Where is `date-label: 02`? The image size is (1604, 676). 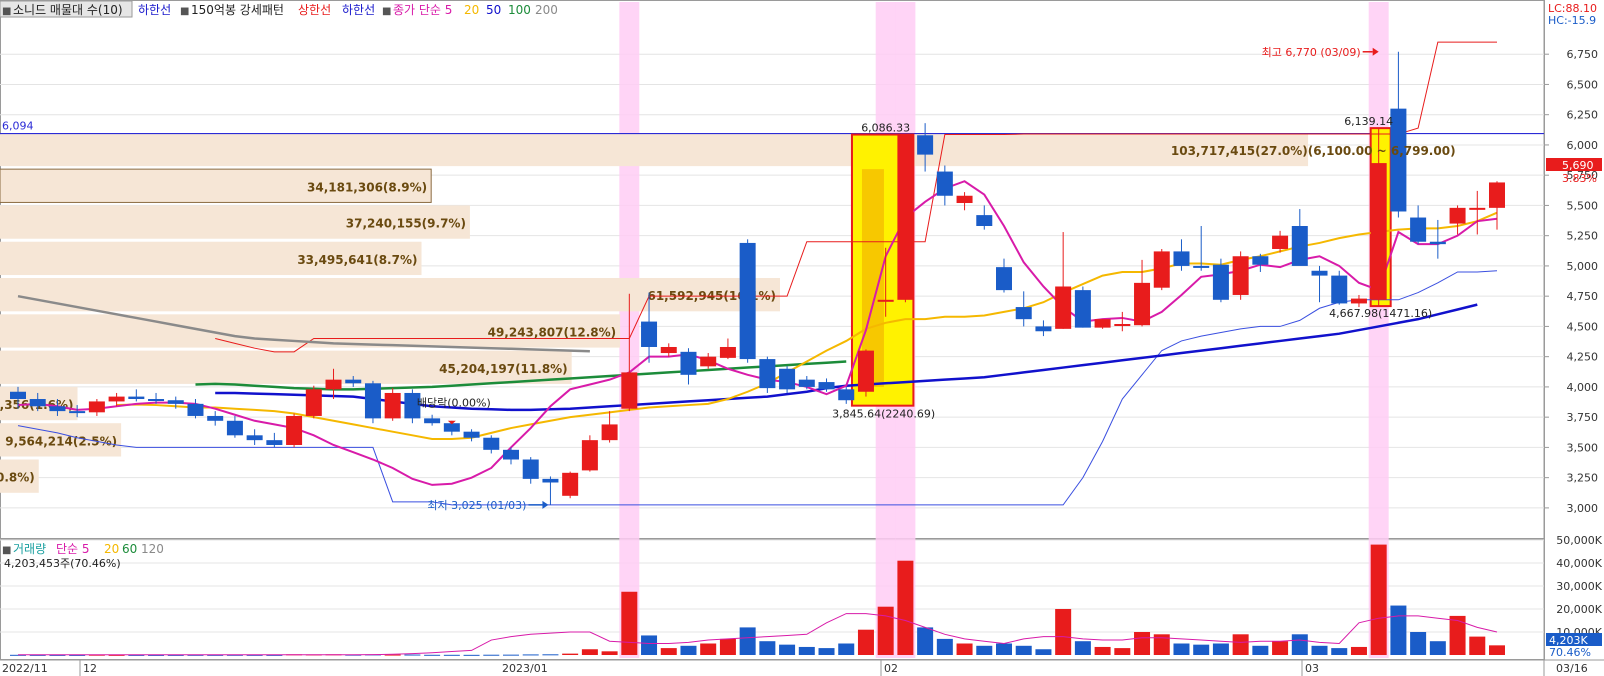 date-label: 02 is located at coordinates (891, 668).